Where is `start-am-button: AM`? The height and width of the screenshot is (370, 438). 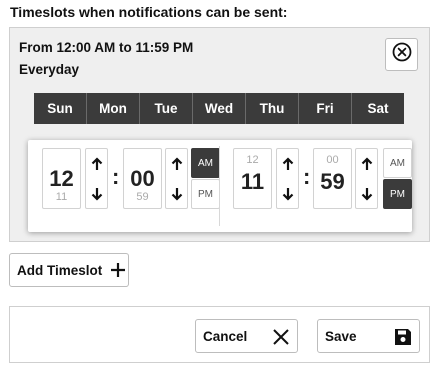 start-am-button: AM is located at coordinates (205, 163).